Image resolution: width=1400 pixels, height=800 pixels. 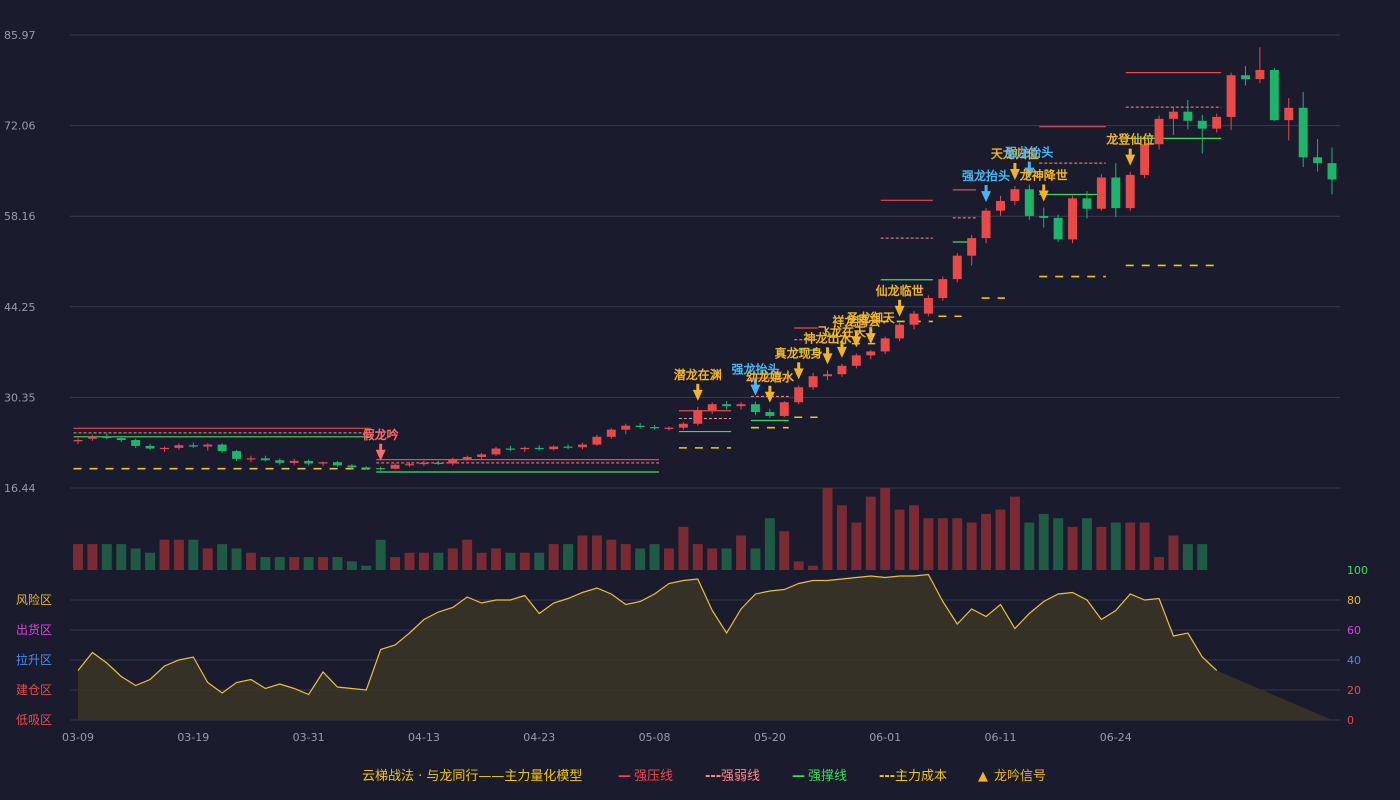 I want to click on legend-item-label: 龙吟信号, so click(x=1020, y=776).